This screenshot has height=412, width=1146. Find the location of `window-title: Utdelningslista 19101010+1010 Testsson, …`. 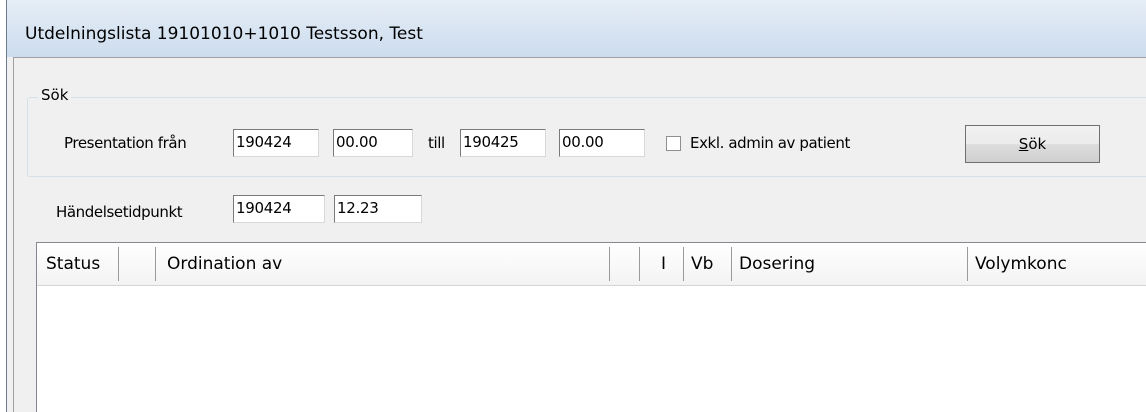

window-title: Utdelningslista 19101010+1010 Testsson, … is located at coordinates (224, 34).